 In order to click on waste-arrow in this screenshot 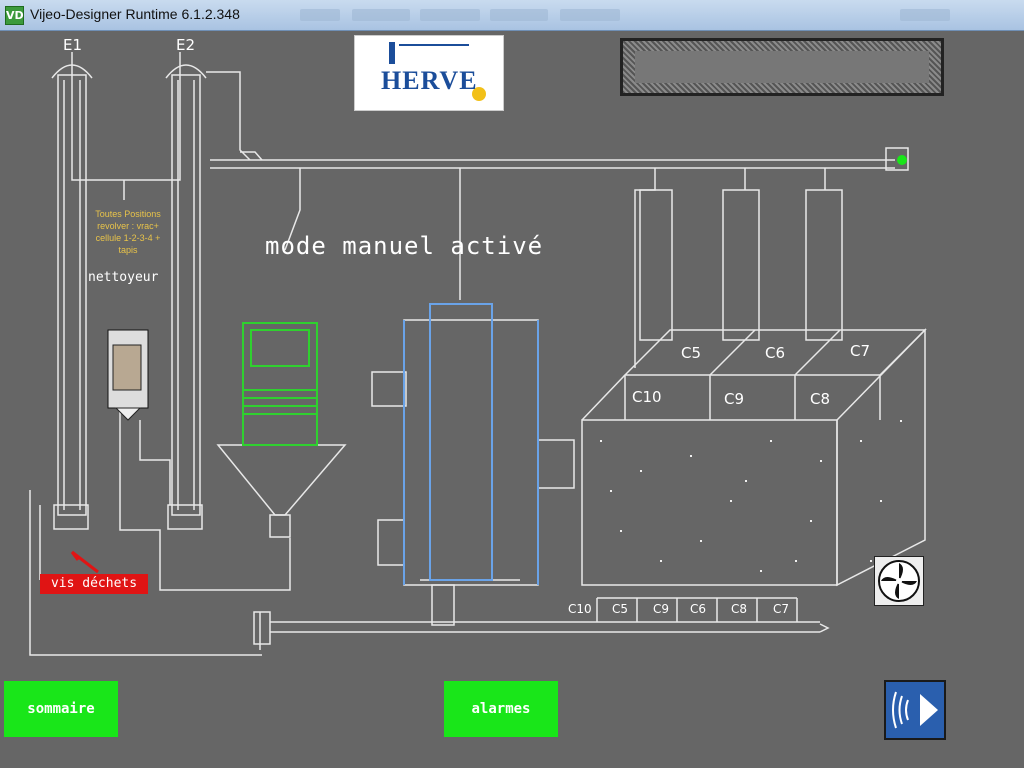, I will do `click(84, 562)`.